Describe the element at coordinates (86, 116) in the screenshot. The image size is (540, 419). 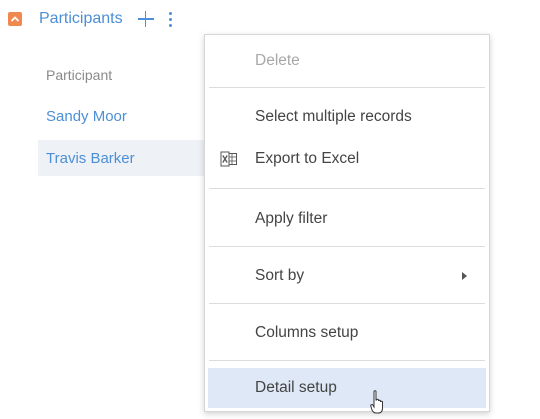
I see `participant-link: Sandy Moor` at that location.